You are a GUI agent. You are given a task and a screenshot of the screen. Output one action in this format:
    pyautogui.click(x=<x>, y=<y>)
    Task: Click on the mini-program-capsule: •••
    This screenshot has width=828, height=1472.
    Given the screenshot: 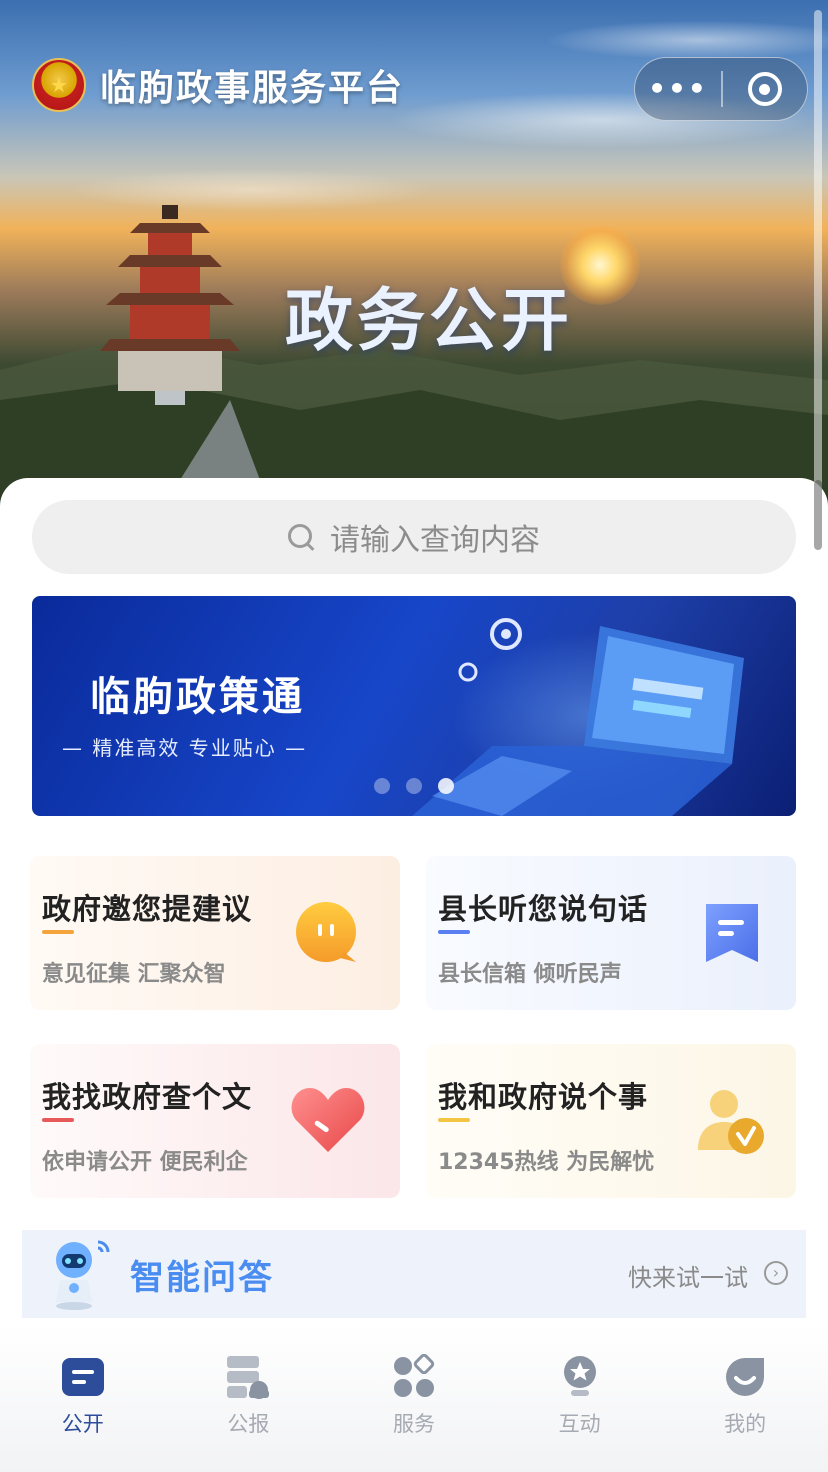 What is the action you would take?
    pyautogui.click(x=721, y=89)
    